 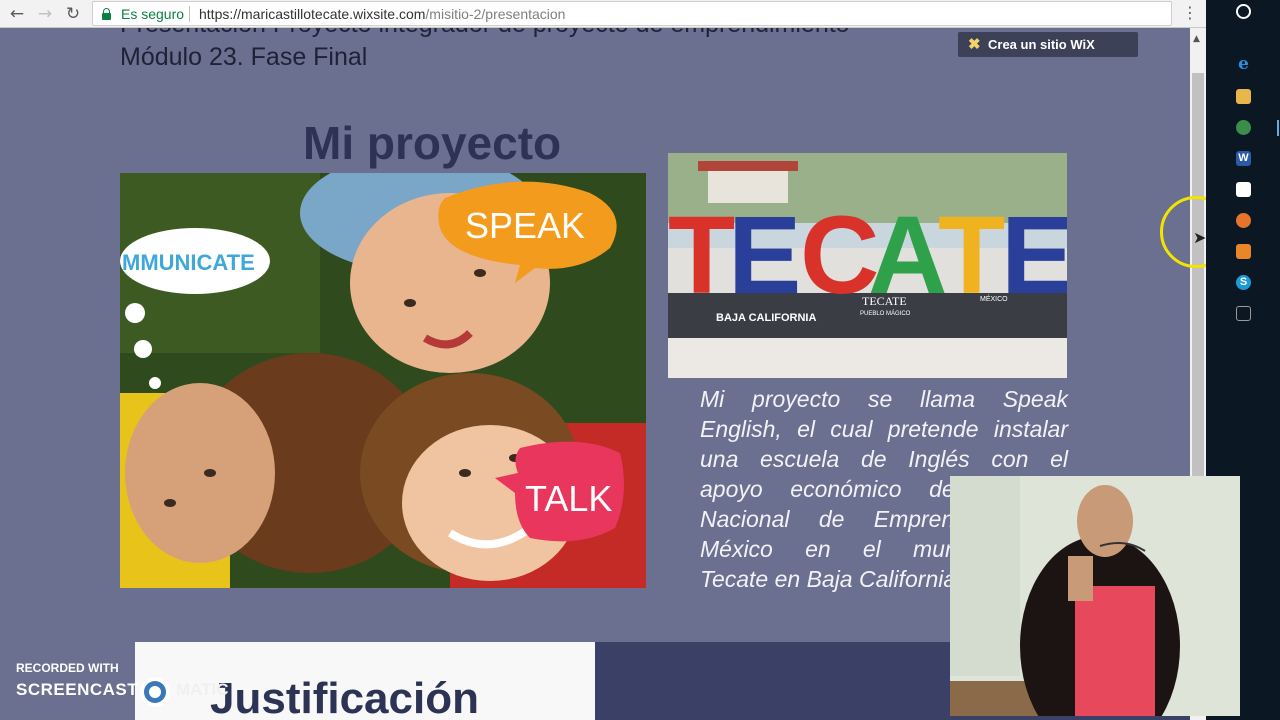 I want to click on bubble-talk-text: TALK, so click(x=568, y=498).